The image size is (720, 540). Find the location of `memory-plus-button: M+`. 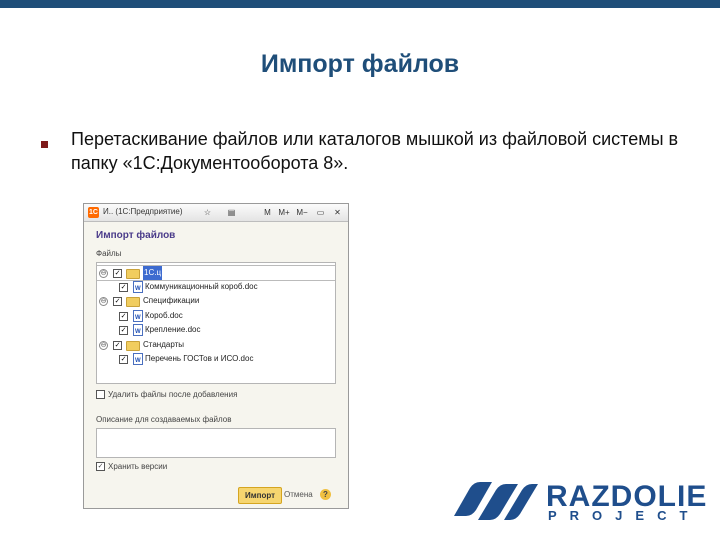

memory-plus-button: M+ is located at coordinates (284, 212).